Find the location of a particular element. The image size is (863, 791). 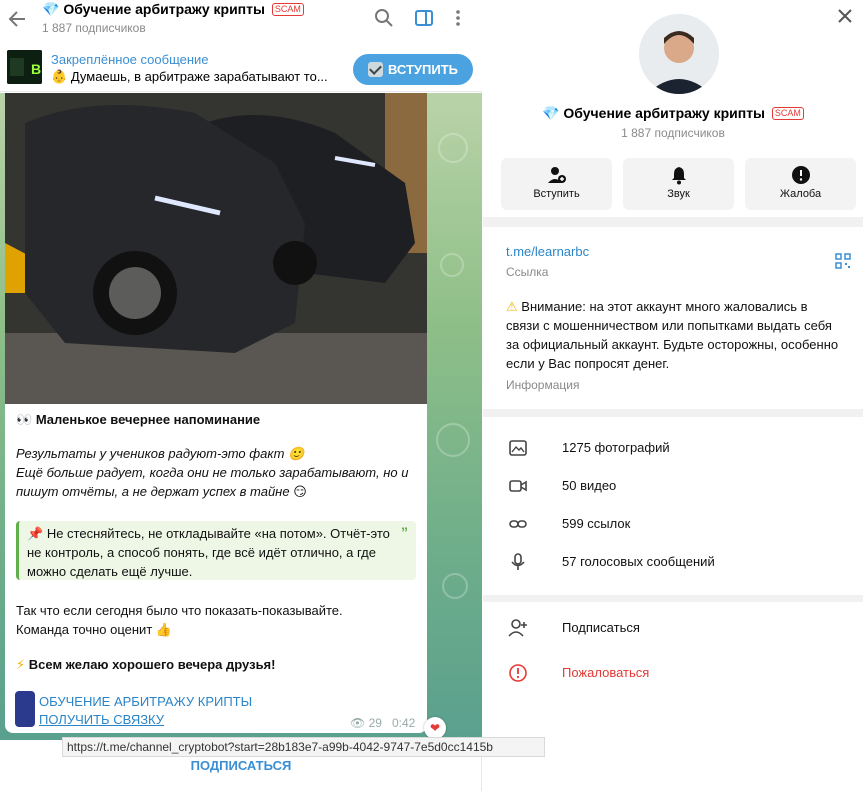

close-icon is located at coordinates (845, 16).